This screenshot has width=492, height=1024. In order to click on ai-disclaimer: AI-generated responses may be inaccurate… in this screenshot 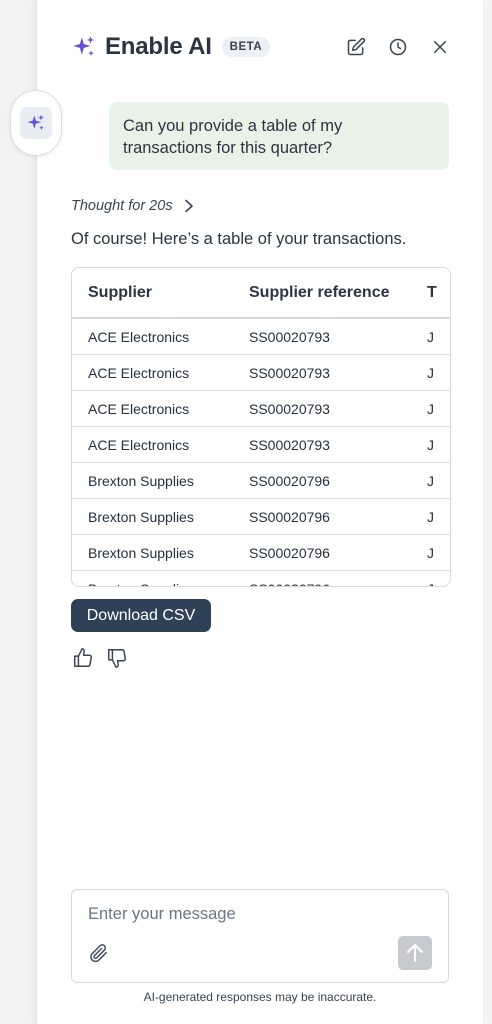, I will do `click(260, 997)`.